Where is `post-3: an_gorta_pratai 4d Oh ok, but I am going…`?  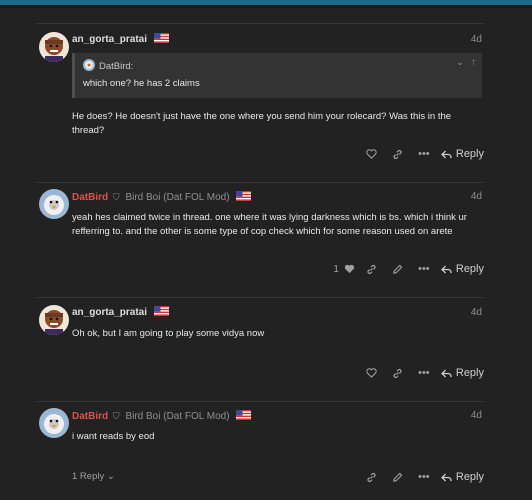 post-3: an_gorta_pratai 4d Oh ok, but I am going… is located at coordinates (260, 345).